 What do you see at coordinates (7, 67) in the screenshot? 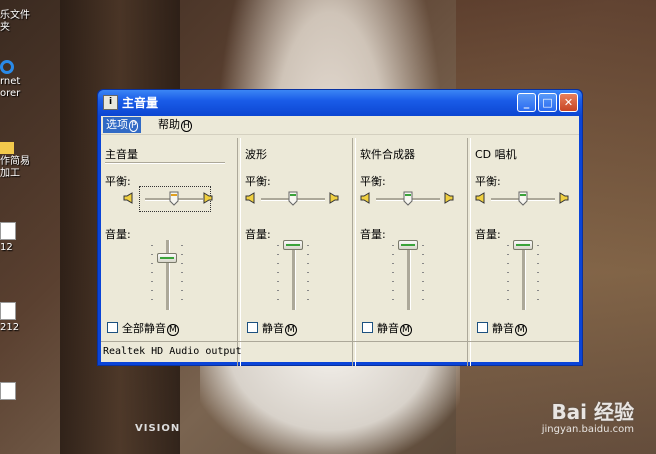
I see `ie-icon` at bounding box center [7, 67].